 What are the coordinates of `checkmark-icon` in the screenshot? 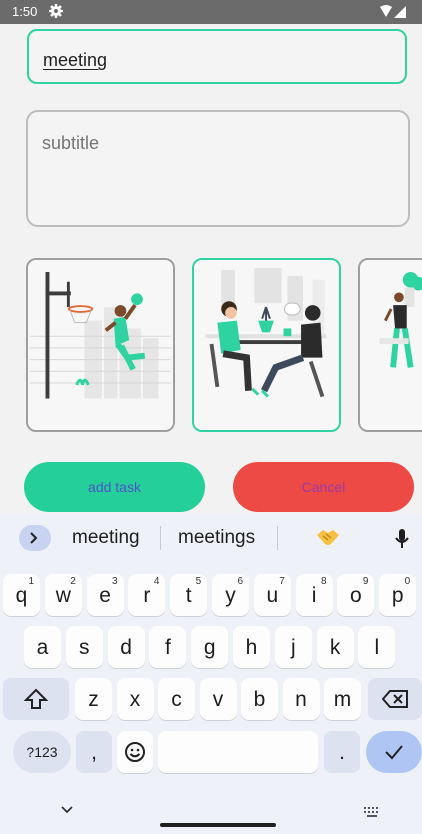 It's located at (394, 752).